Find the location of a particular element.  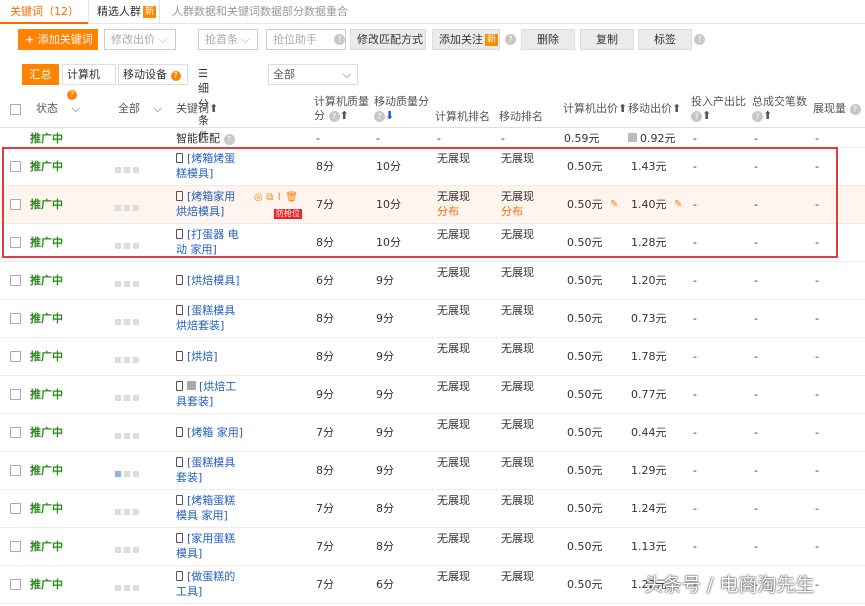

header-mobile-quality: 移动质量分 ? ⬇ is located at coordinates (404, 109).